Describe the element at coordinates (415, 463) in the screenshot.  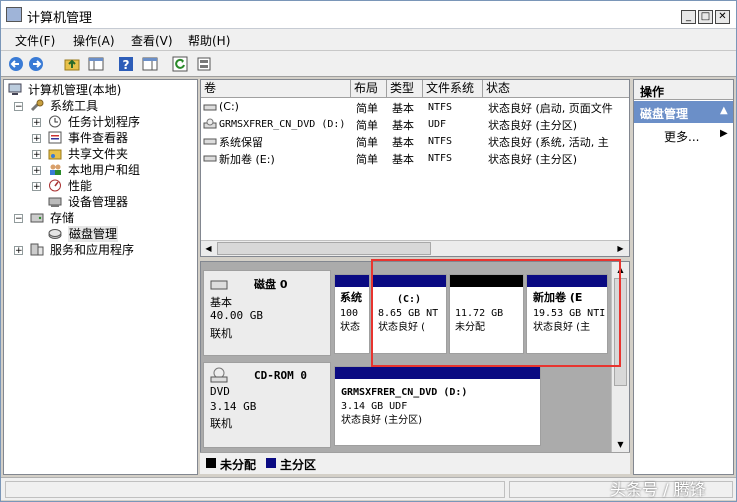
I see `disk-legend: 未分配 主分区` at that location.